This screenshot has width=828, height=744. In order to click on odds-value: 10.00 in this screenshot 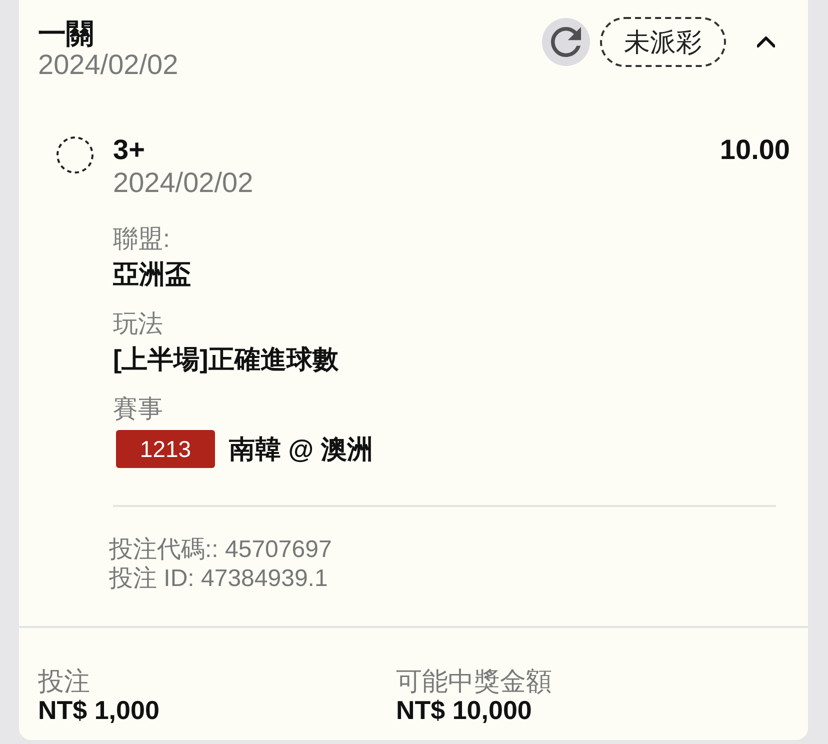, I will do `click(755, 150)`.